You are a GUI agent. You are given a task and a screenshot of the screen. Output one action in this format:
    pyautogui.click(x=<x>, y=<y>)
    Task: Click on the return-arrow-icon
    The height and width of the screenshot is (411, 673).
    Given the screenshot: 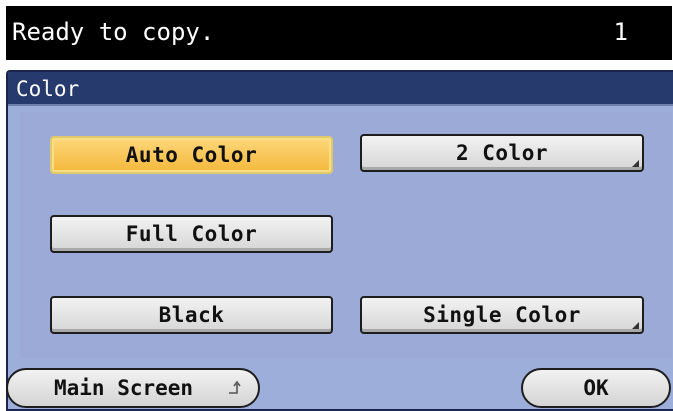 What is the action you would take?
    pyautogui.click(x=235, y=387)
    